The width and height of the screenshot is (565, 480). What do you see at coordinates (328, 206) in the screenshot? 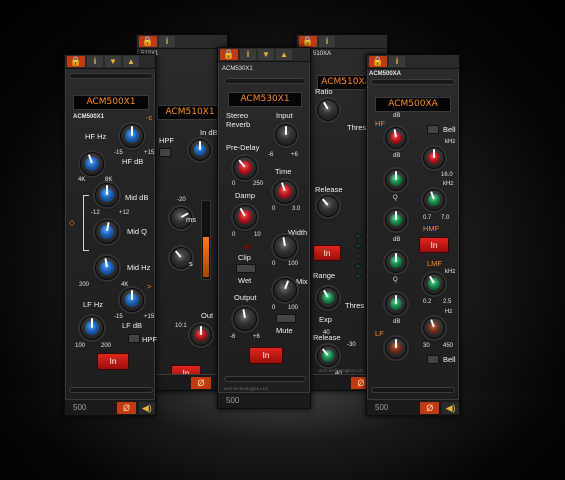
I see `release-knob` at bounding box center [328, 206].